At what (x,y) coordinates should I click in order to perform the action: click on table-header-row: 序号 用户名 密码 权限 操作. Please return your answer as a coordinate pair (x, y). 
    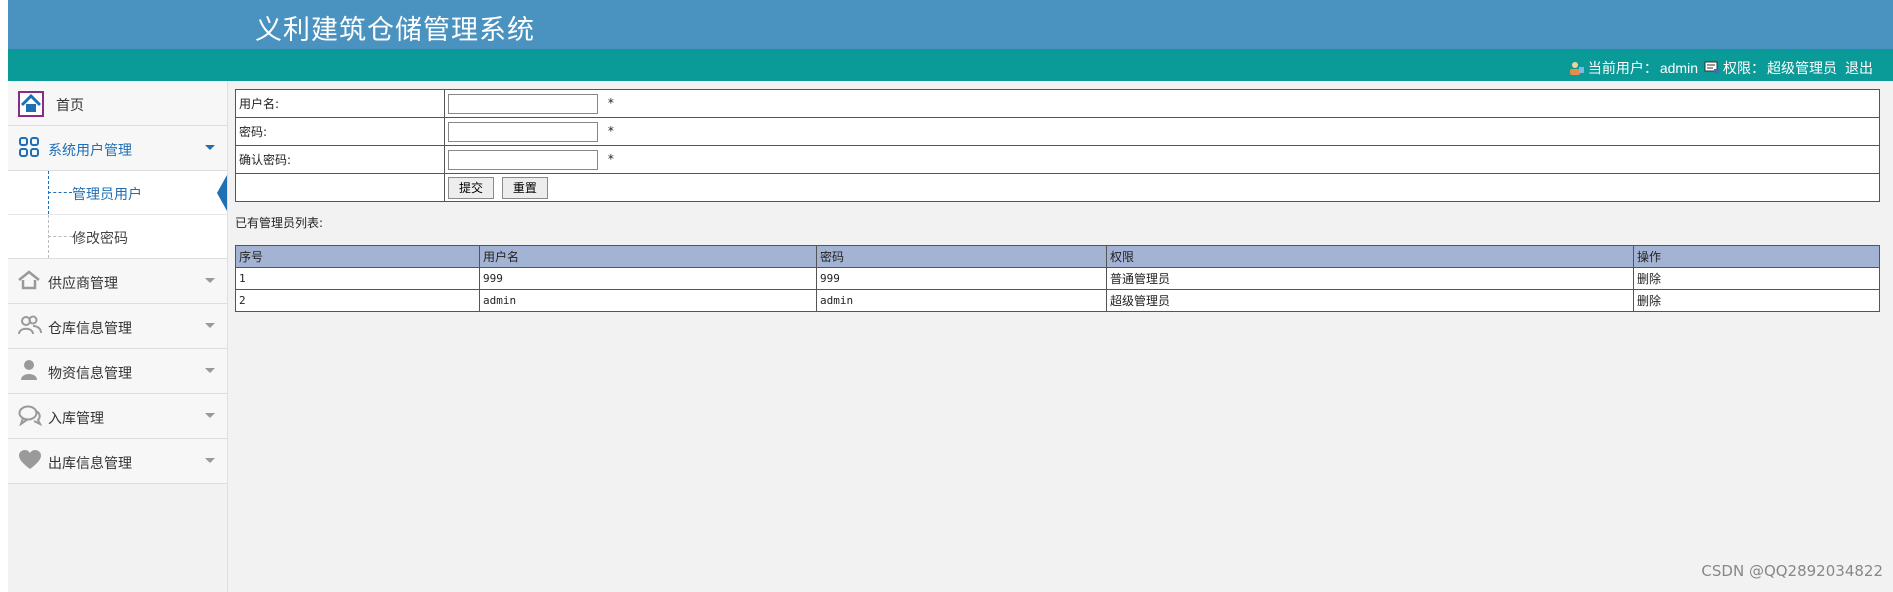
    Looking at the image, I should click on (1057, 256).